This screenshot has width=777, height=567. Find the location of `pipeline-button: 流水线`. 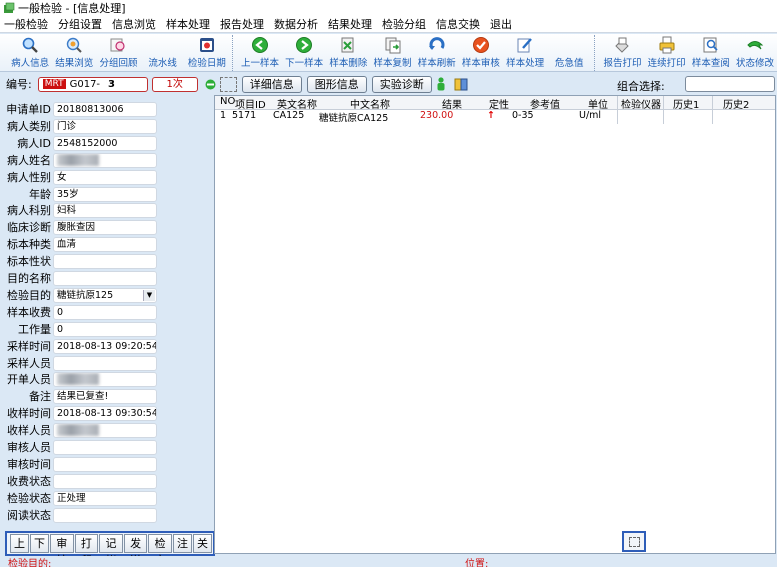

pipeline-button: 流水线 is located at coordinates (163, 53).